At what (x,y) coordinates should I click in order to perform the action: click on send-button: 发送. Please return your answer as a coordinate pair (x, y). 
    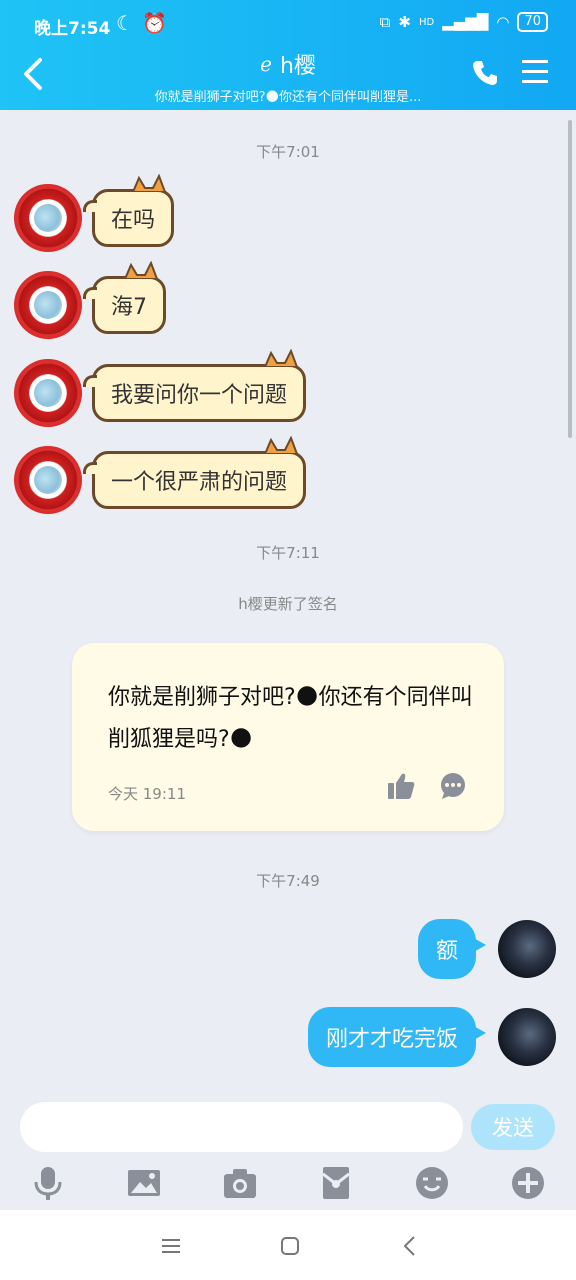
    Looking at the image, I should click on (513, 1127).